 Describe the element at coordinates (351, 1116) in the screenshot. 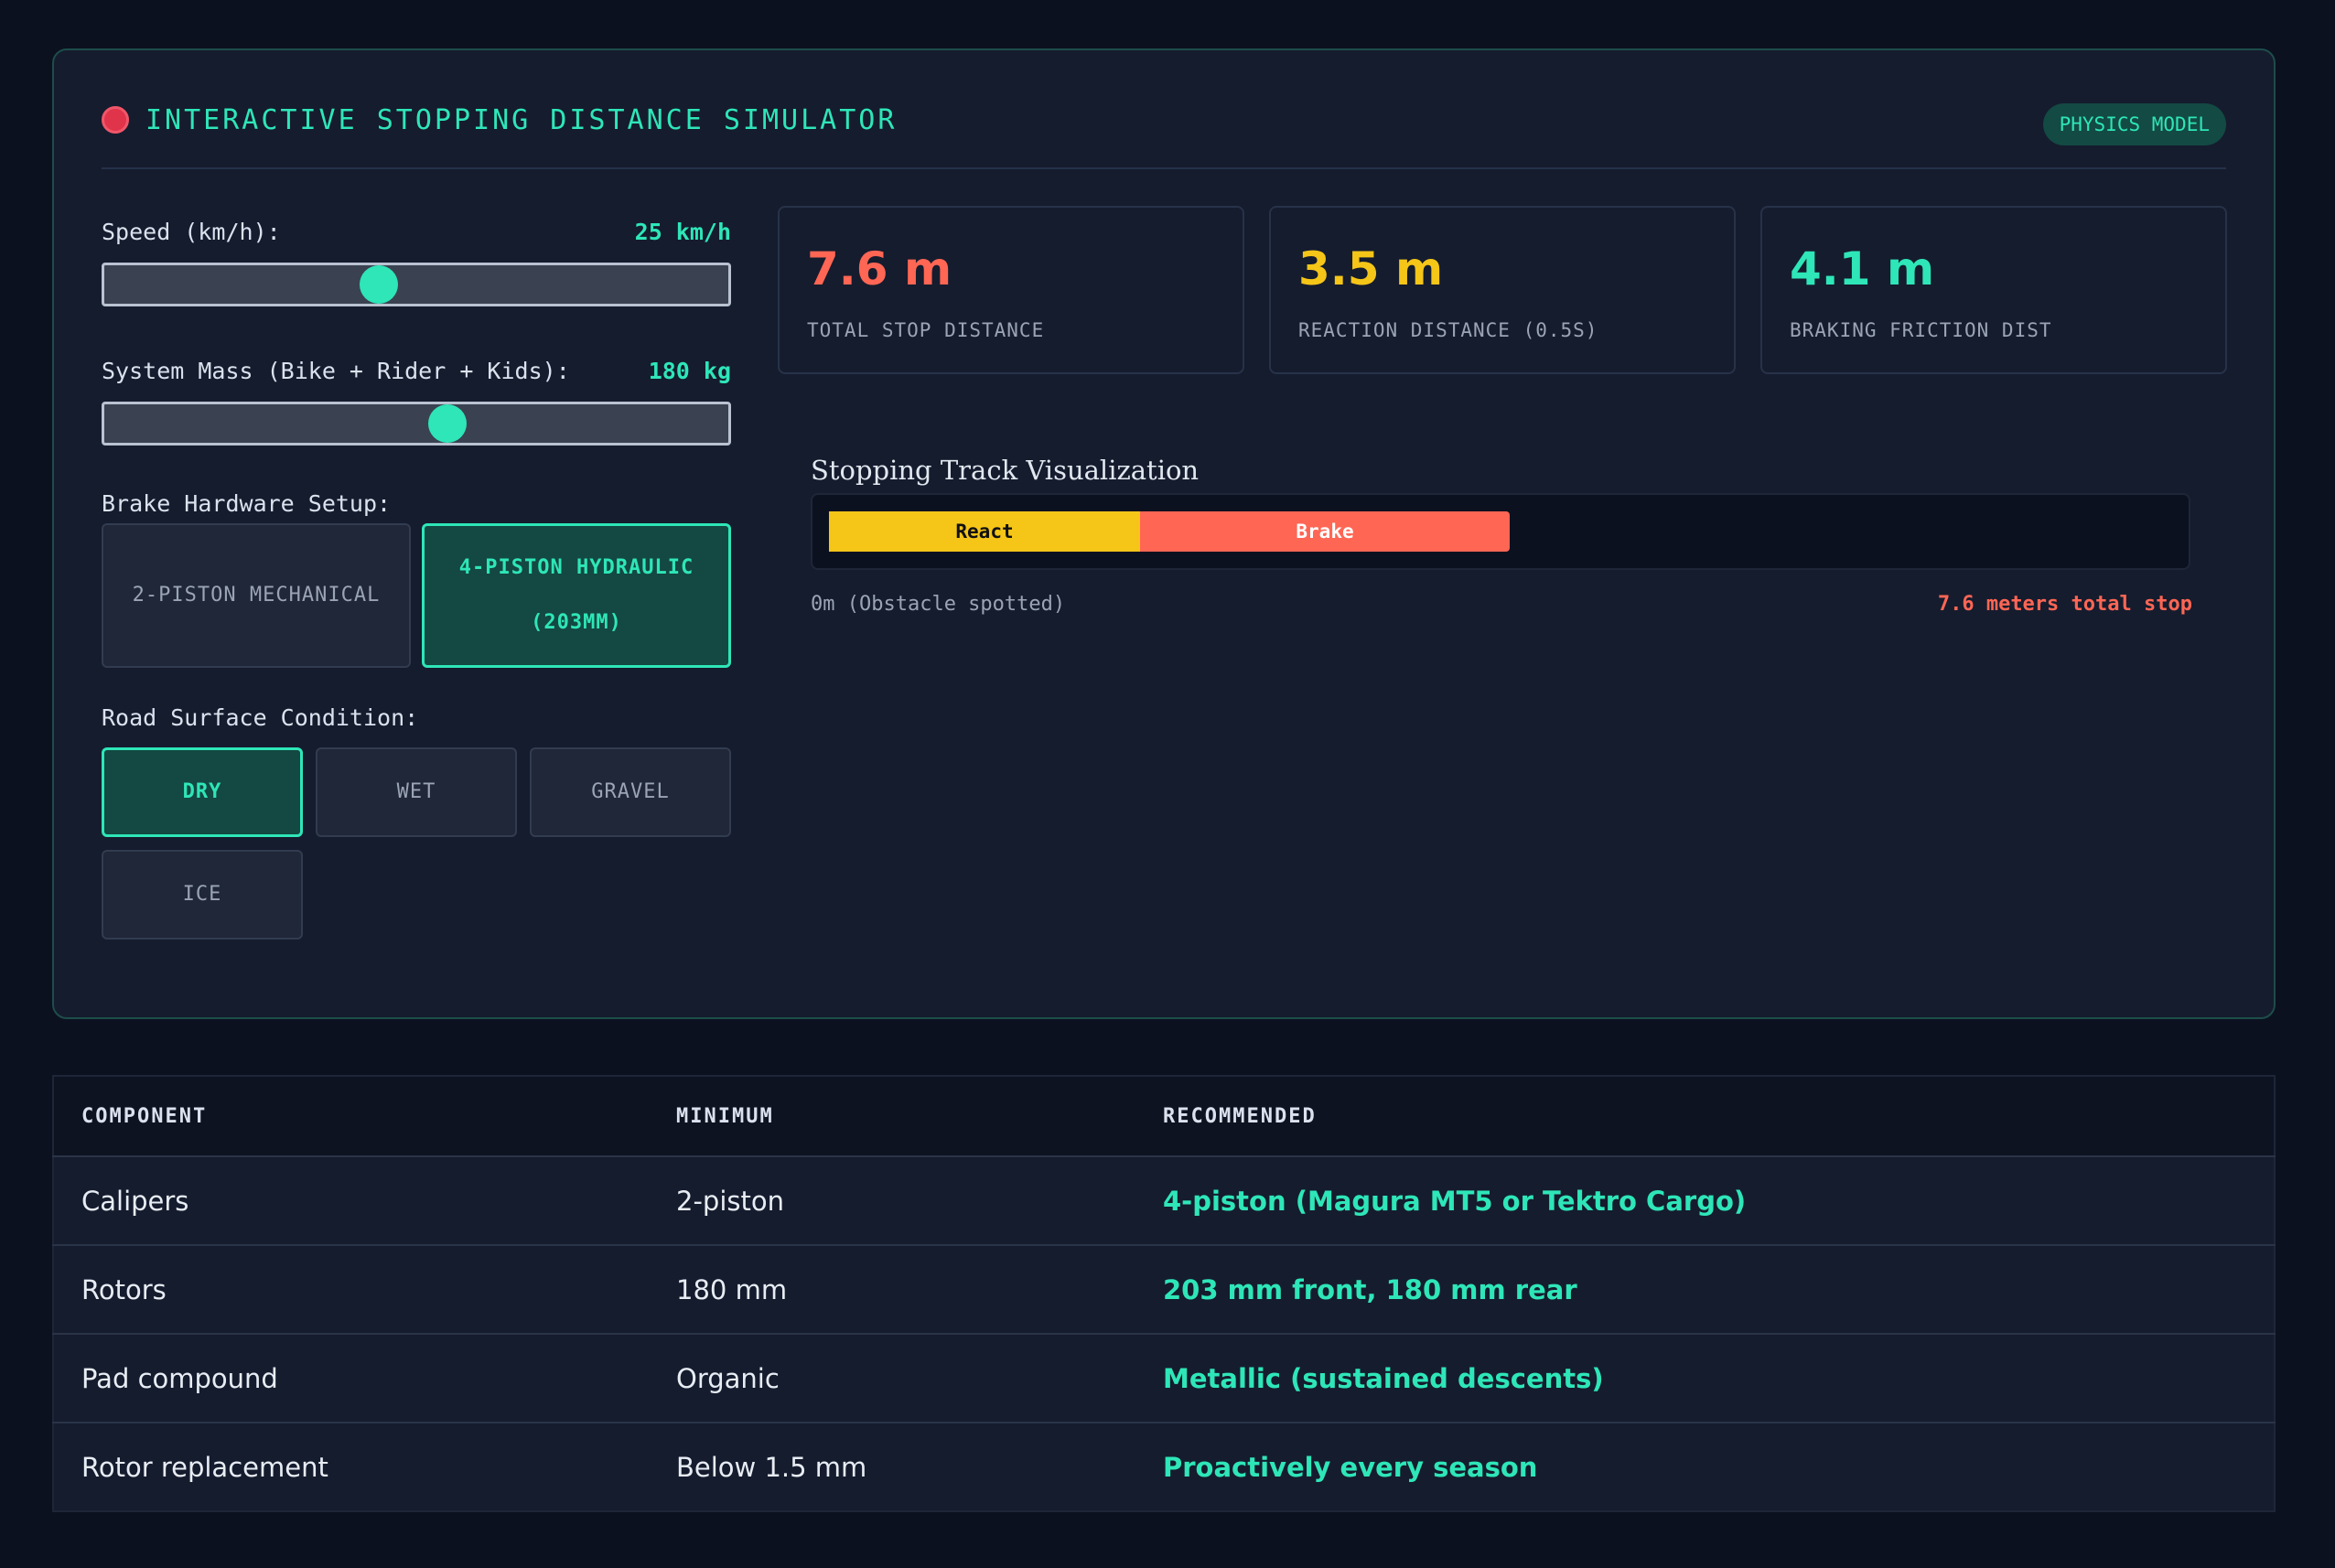

I see `column-header-component: COMPONENT` at that location.